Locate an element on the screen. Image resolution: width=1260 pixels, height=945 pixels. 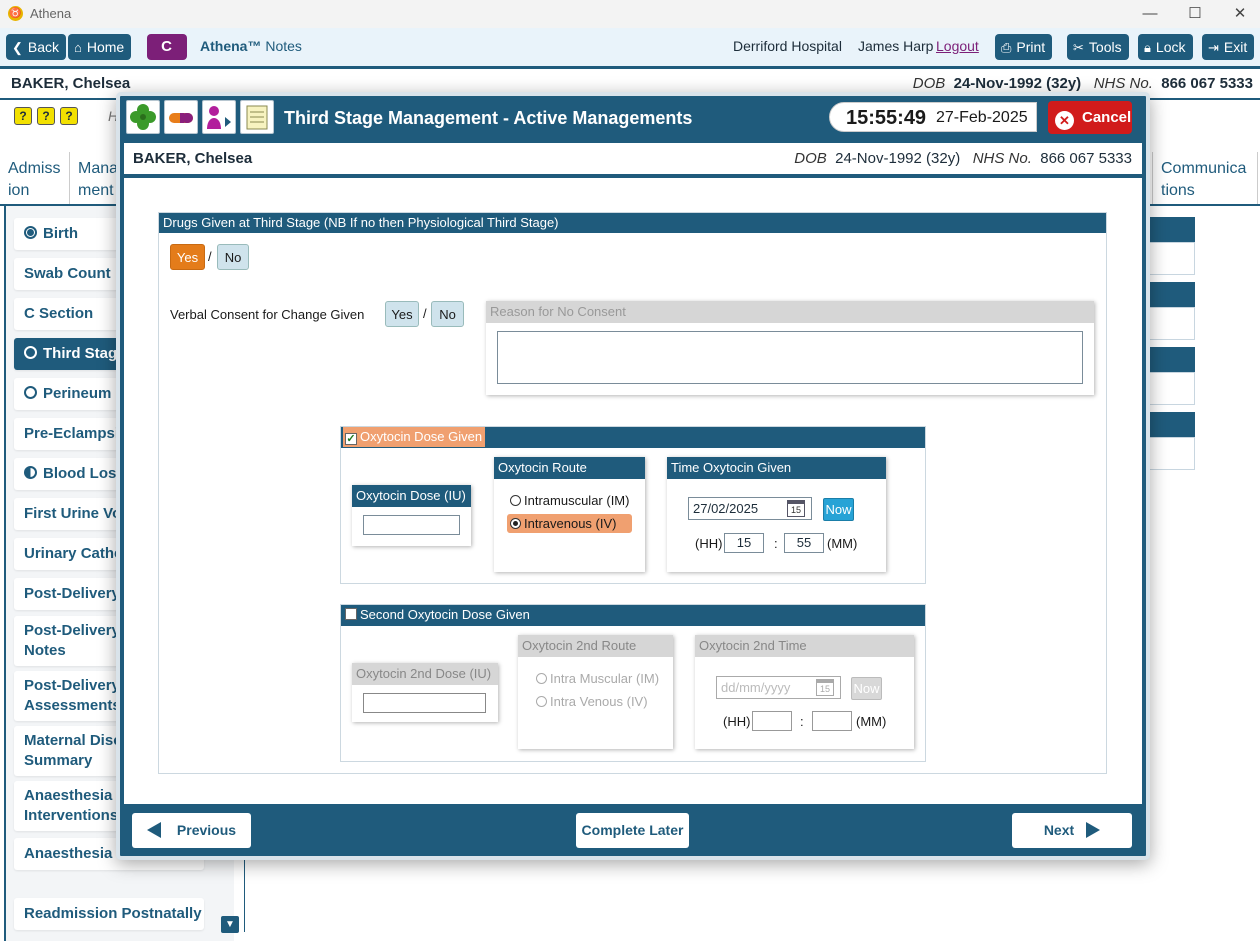
date-input: 27/02/2025 15 is located at coordinates (750, 508).